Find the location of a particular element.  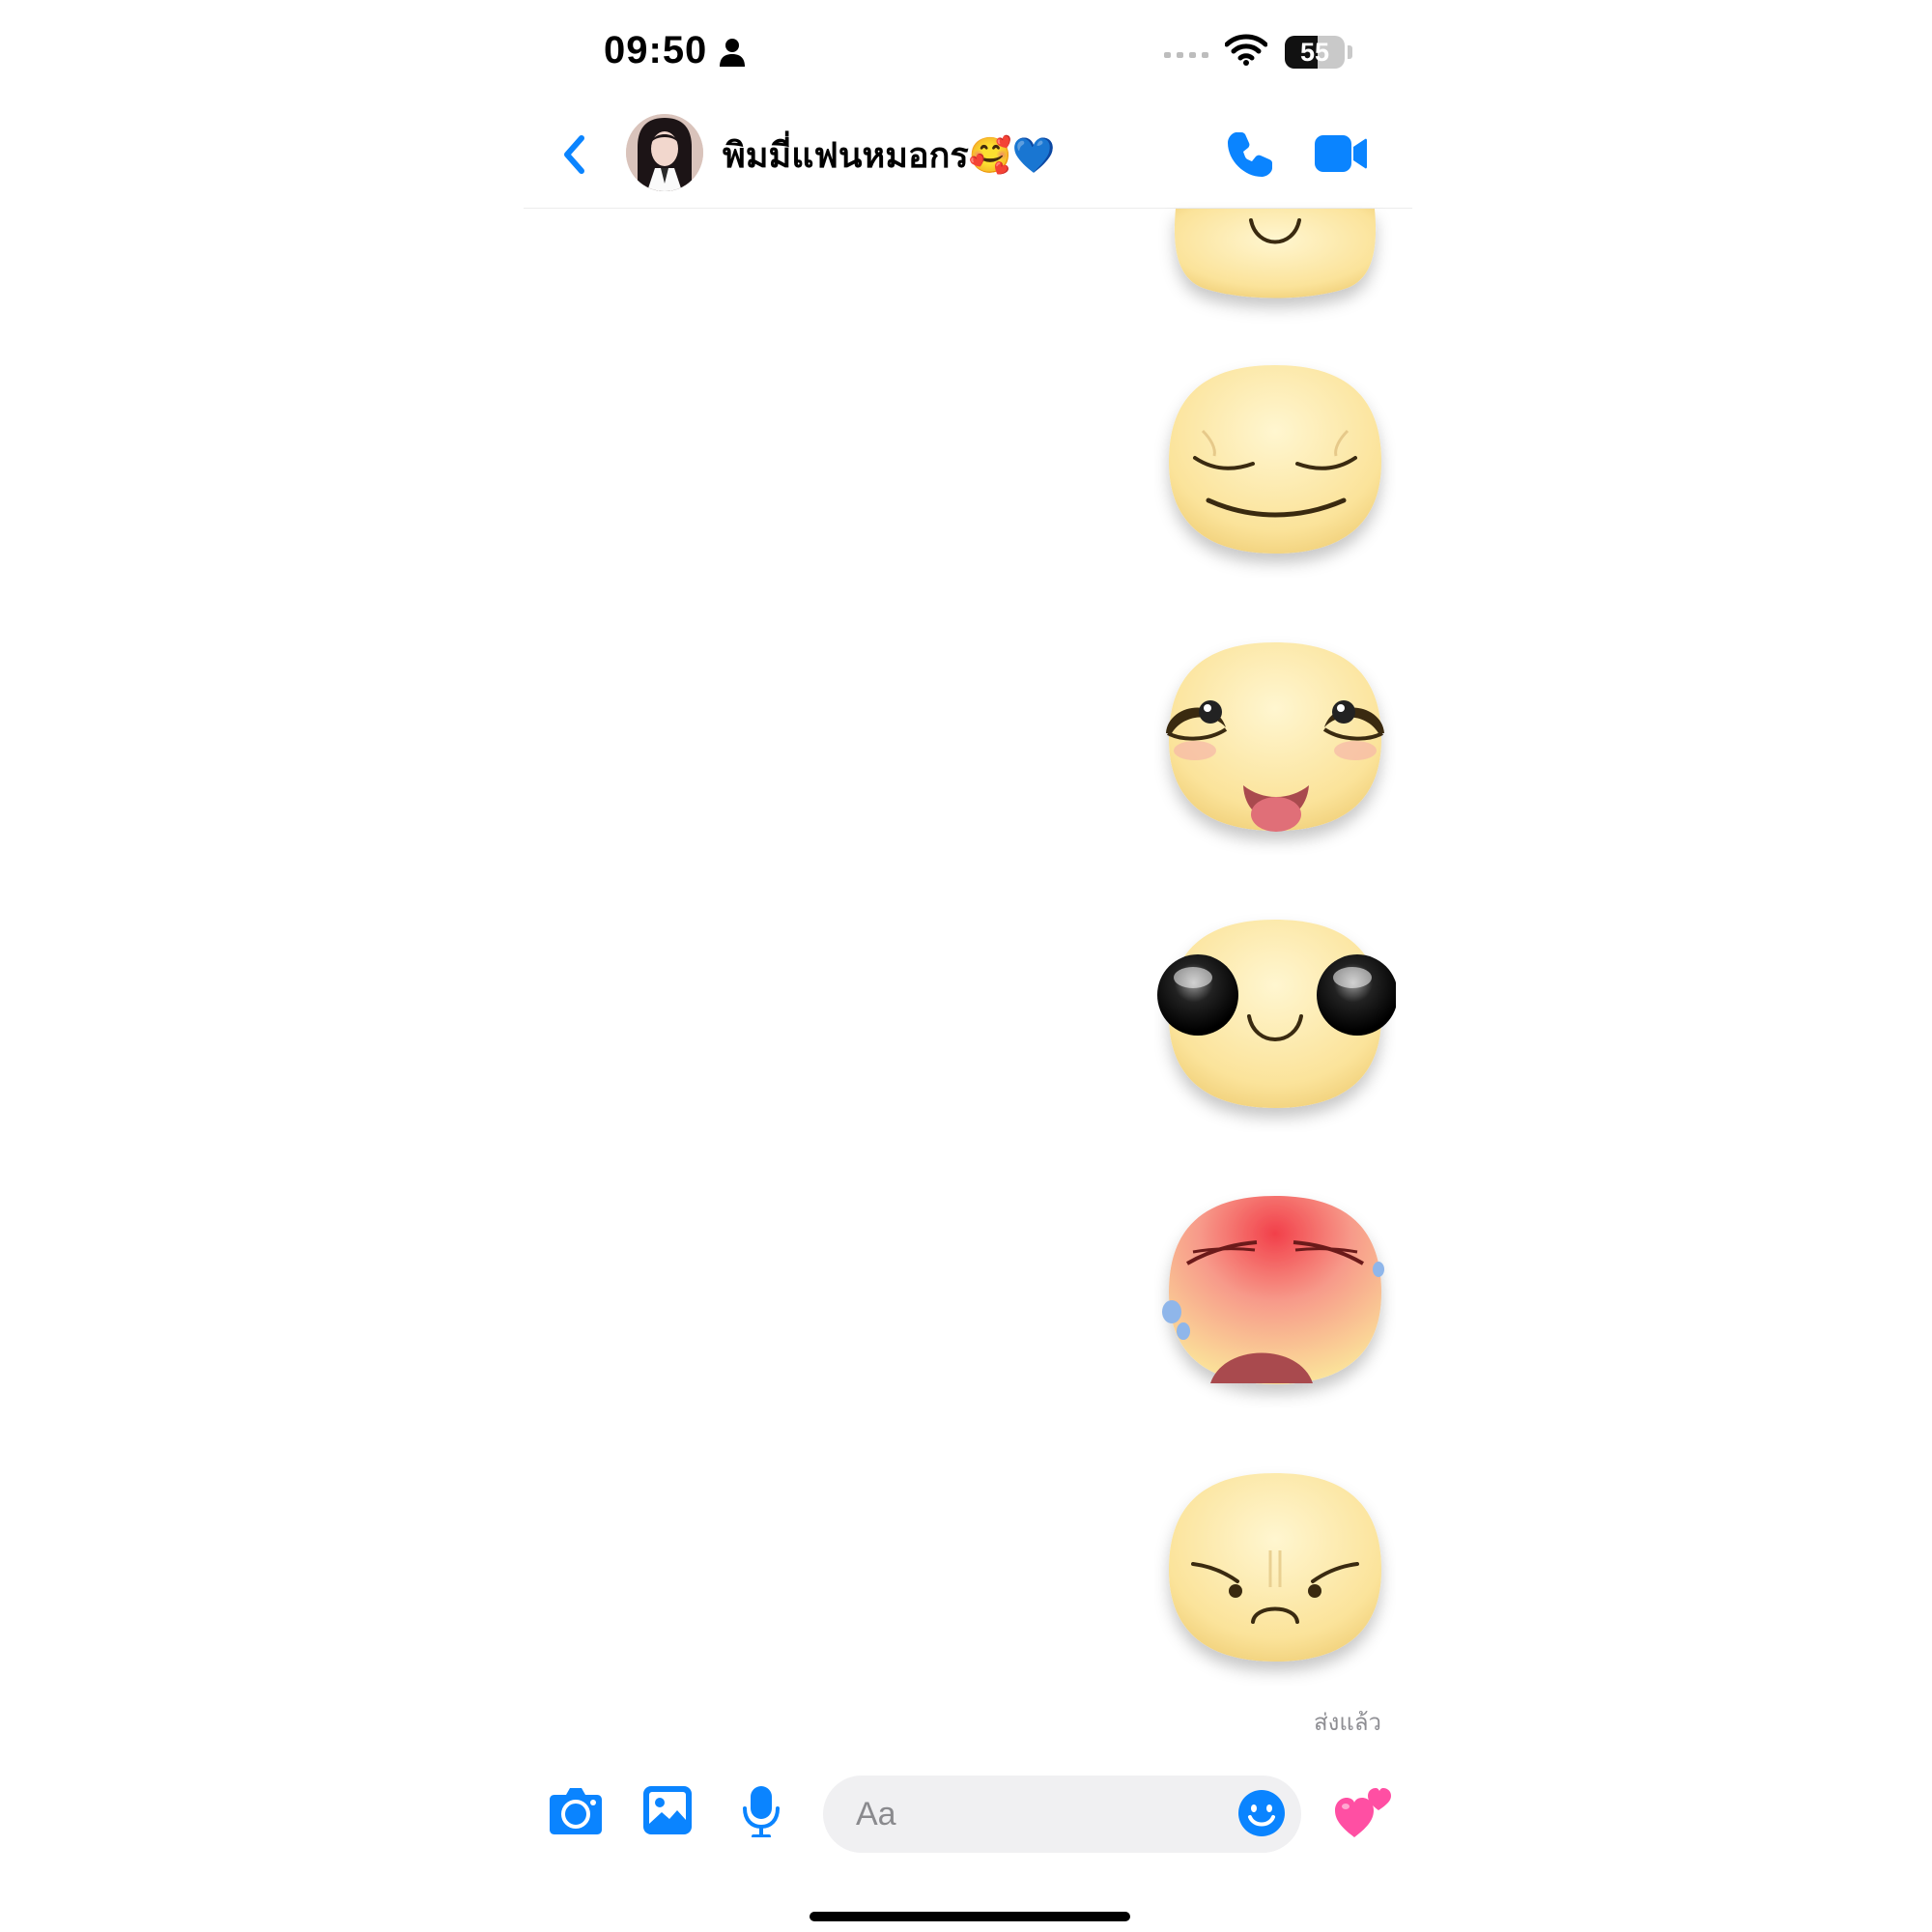

avatar is located at coordinates (664, 152).